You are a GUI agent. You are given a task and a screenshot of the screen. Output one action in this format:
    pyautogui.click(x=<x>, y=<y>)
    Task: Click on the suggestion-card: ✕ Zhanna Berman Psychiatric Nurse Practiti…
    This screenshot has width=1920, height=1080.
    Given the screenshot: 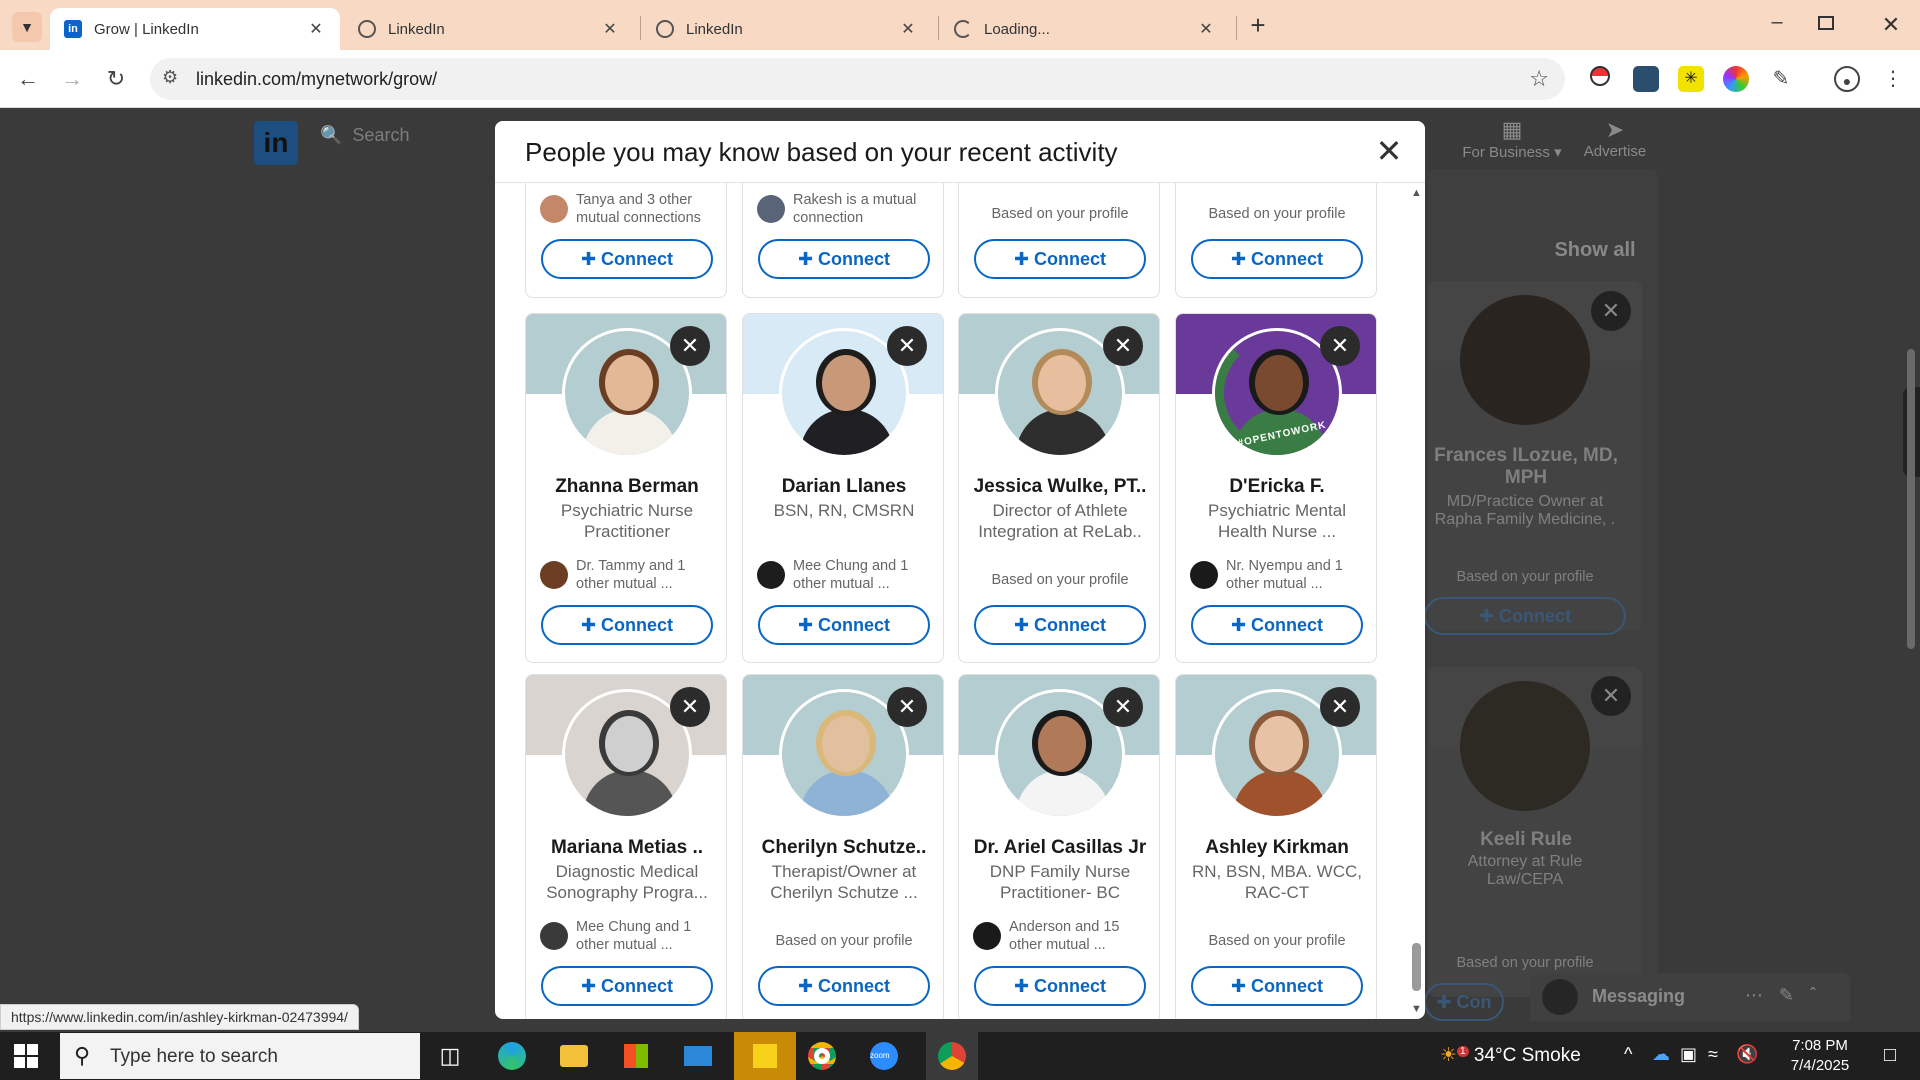 What is the action you would take?
    pyautogui.click(x=626, y=488)
    